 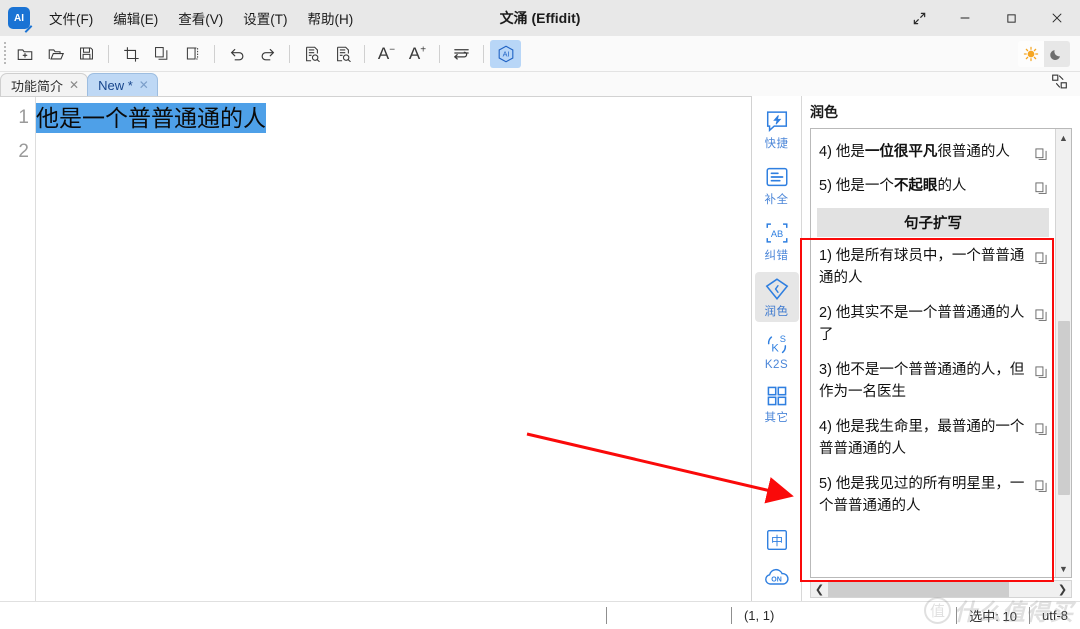 I want to click on font-increase-icon: A+, so click(x=417, y=54).